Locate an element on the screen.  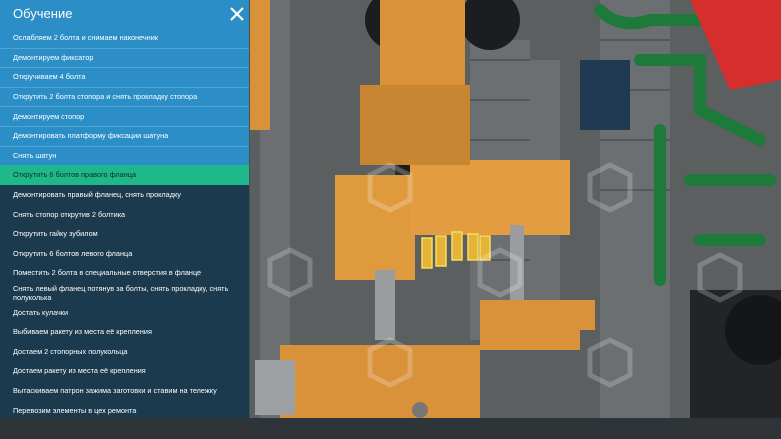
step-item-17: Достаем 2 стопорных полукольца is located at coordinates (124, 352).